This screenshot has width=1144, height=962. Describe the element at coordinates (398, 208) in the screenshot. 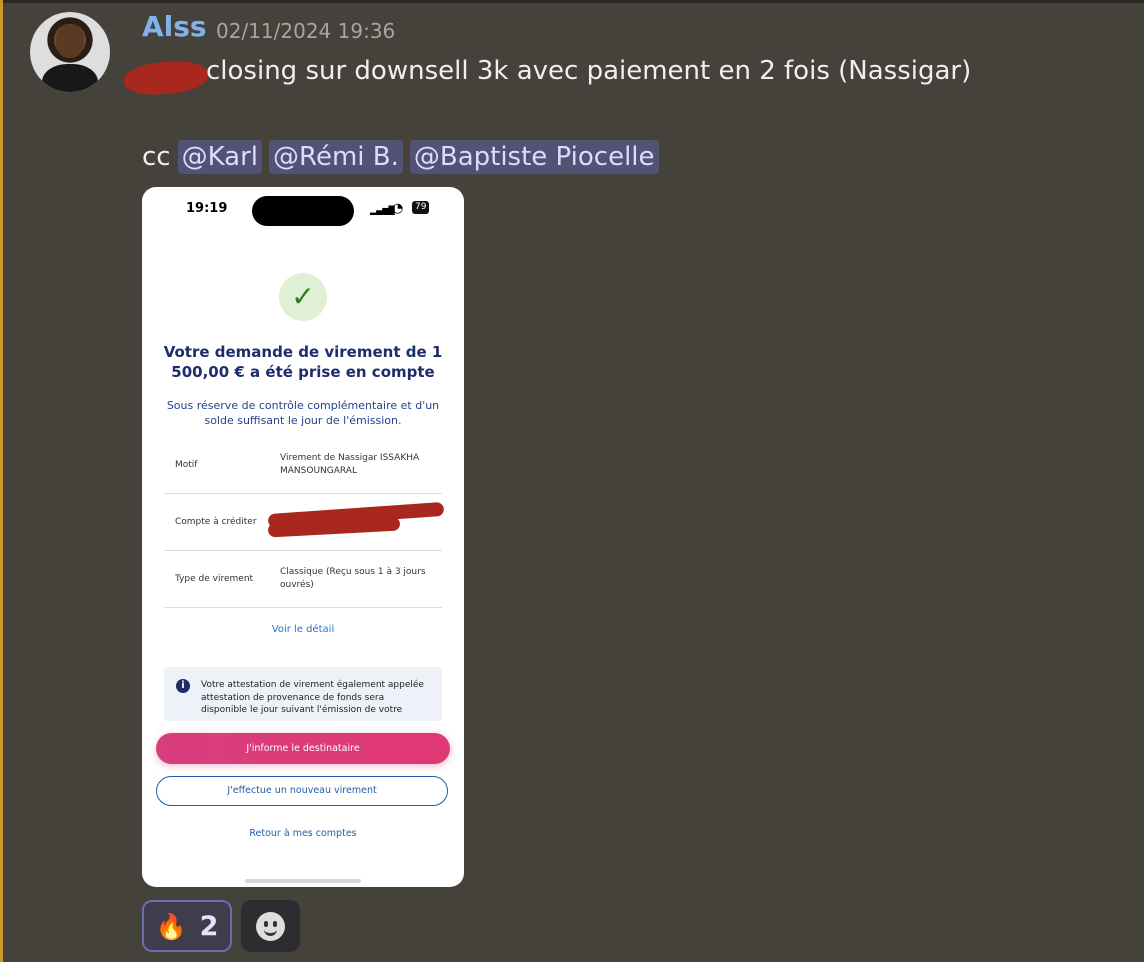

I see `wifi-icon: ◔` at that location.